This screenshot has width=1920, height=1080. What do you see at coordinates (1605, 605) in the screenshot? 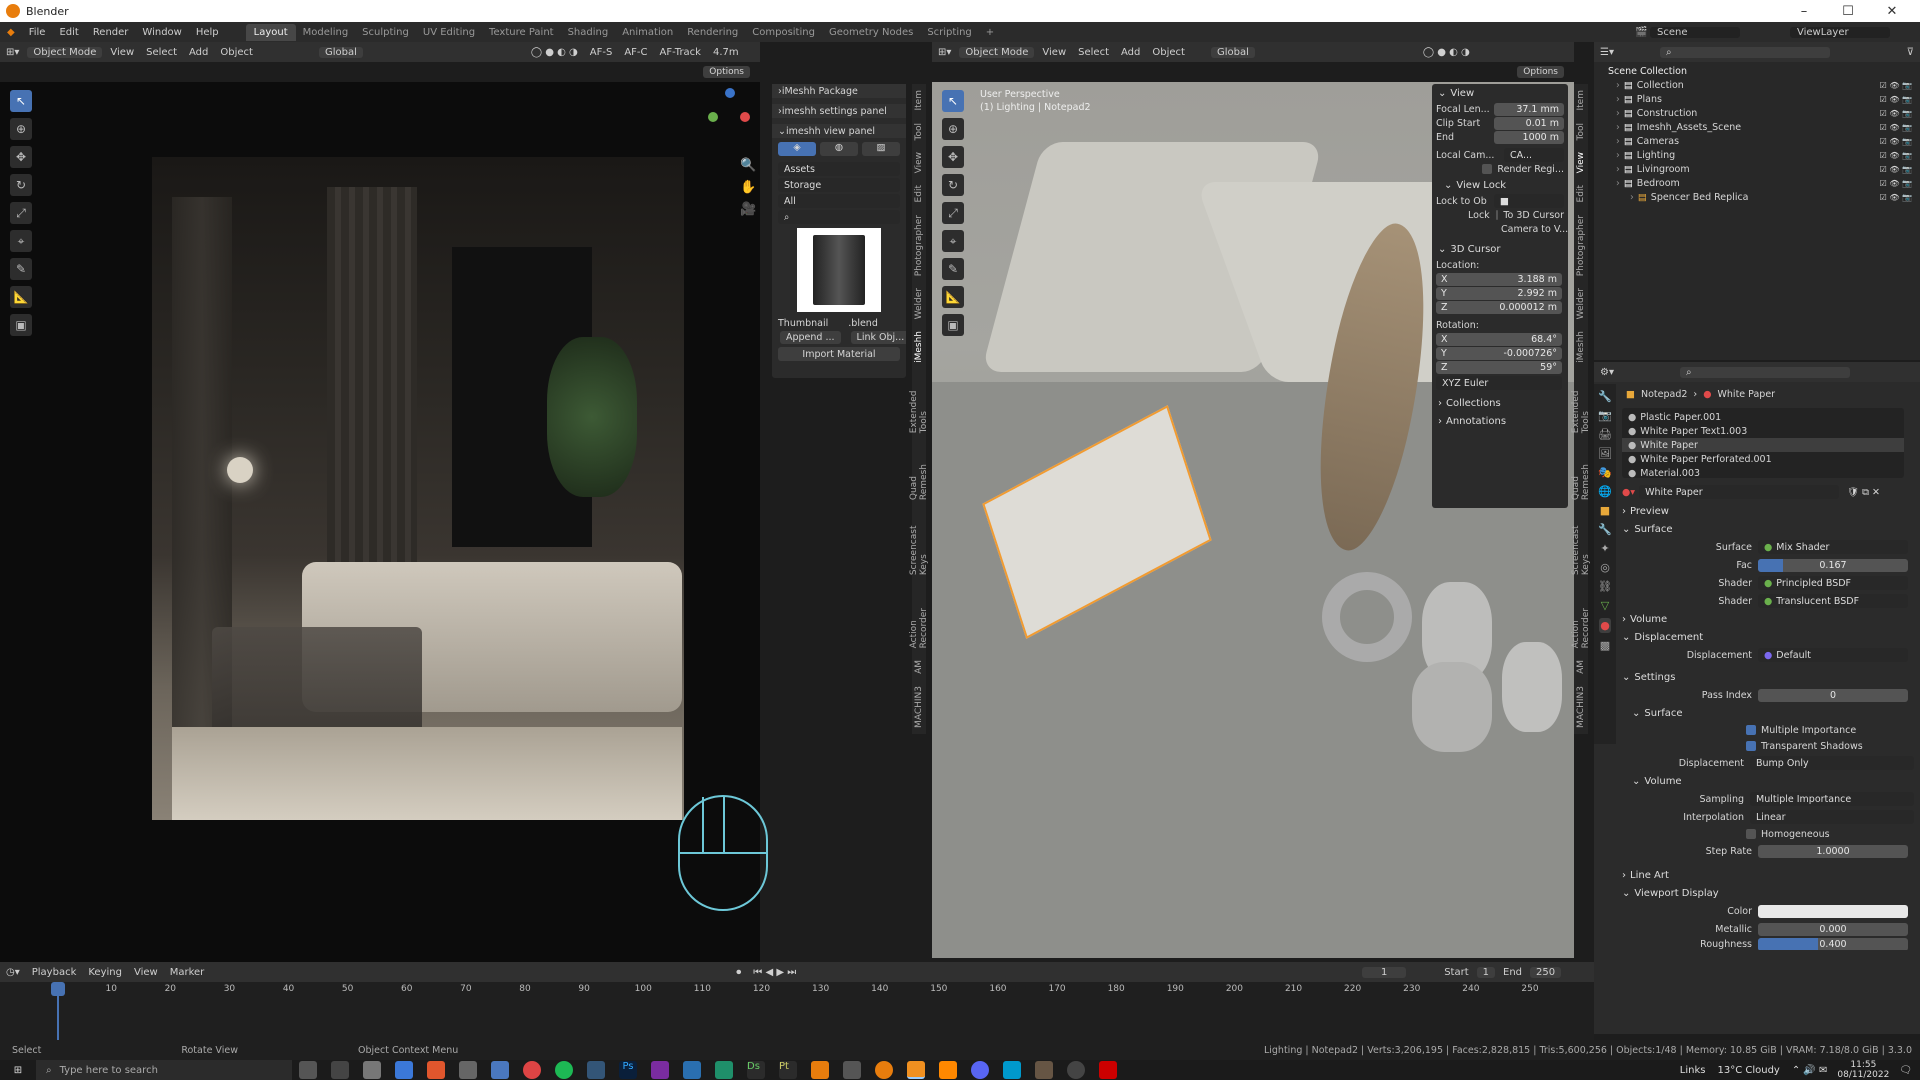
I see `data-tab-icon: ▽` at bounding box center [1605, 605].